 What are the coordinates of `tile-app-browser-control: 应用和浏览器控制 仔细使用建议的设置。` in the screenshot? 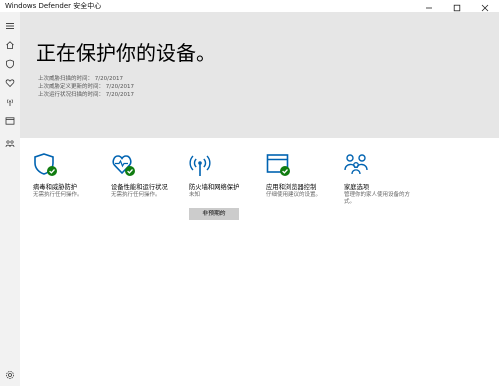 It's located at (305, 175).